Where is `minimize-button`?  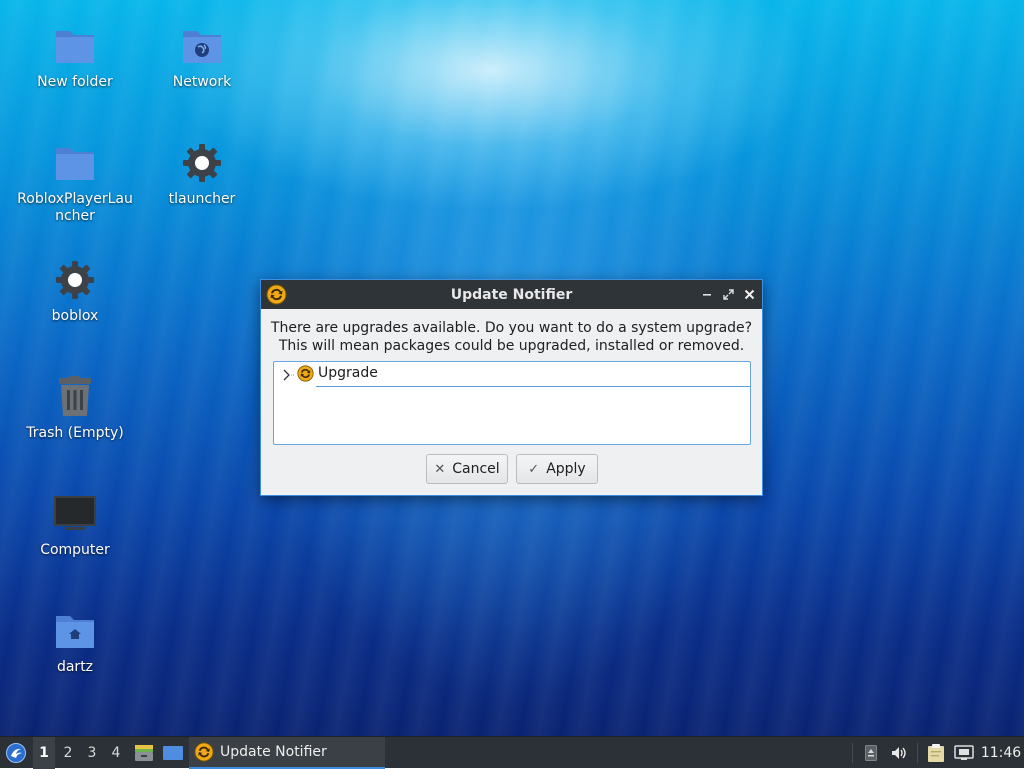 minimize-button is located at coordinates (707, 294).